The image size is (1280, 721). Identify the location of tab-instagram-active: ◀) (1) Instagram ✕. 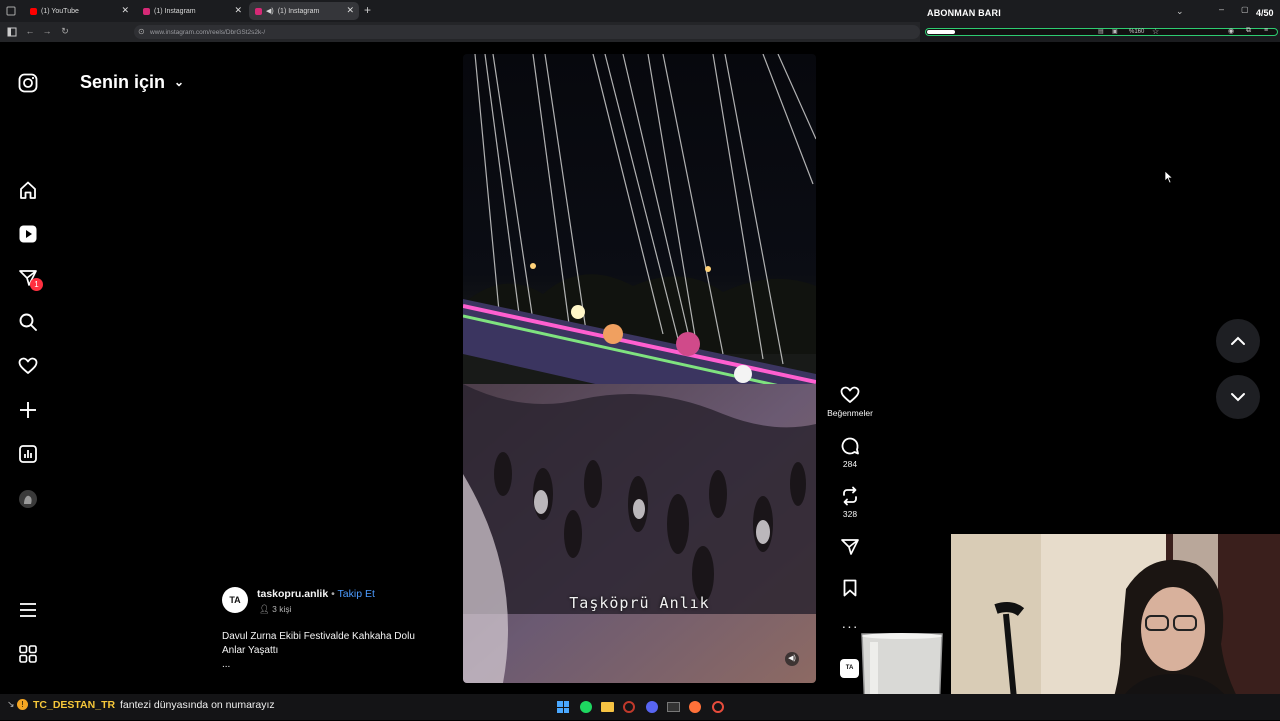
(304, 11).